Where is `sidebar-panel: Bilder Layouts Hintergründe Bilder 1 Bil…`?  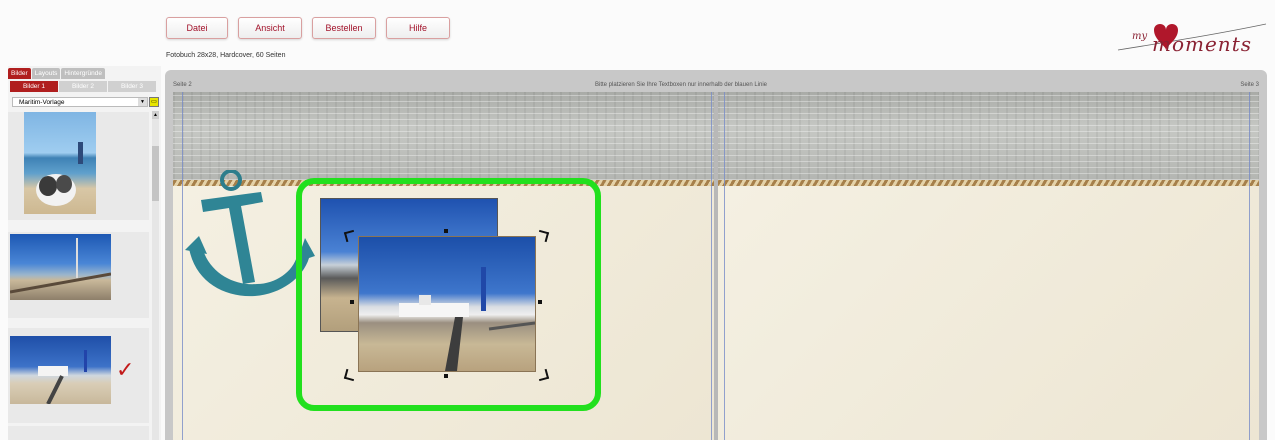 sidebar-panel: Bilder Layouts Hintergründe Bilder 1 Bil… is located at coordinates (84, 253).